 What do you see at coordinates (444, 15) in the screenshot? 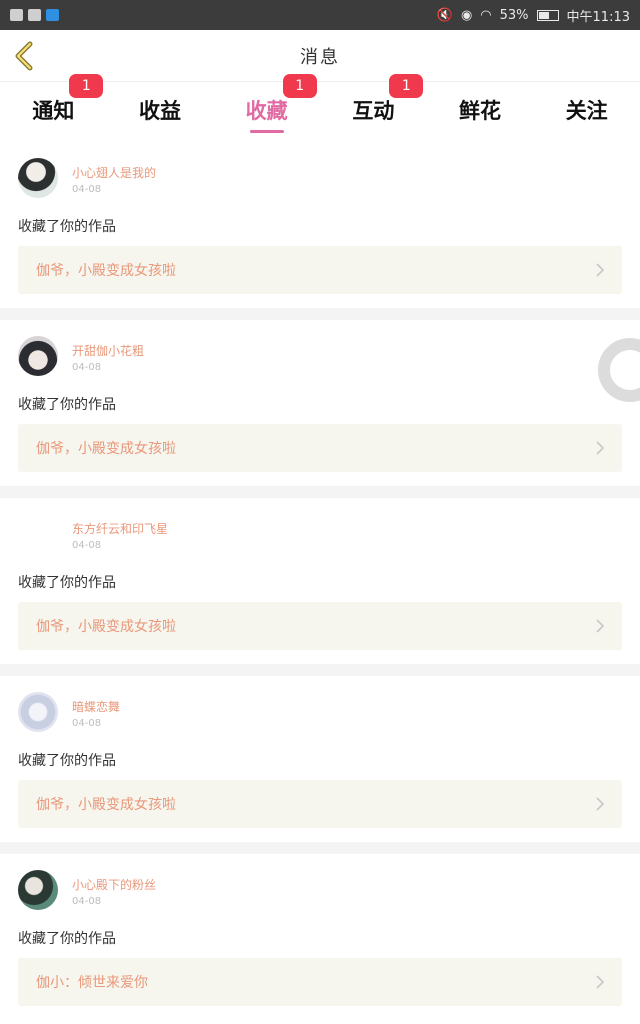
I see `mute-icon: 🔇` at bounding box center [444, 15].